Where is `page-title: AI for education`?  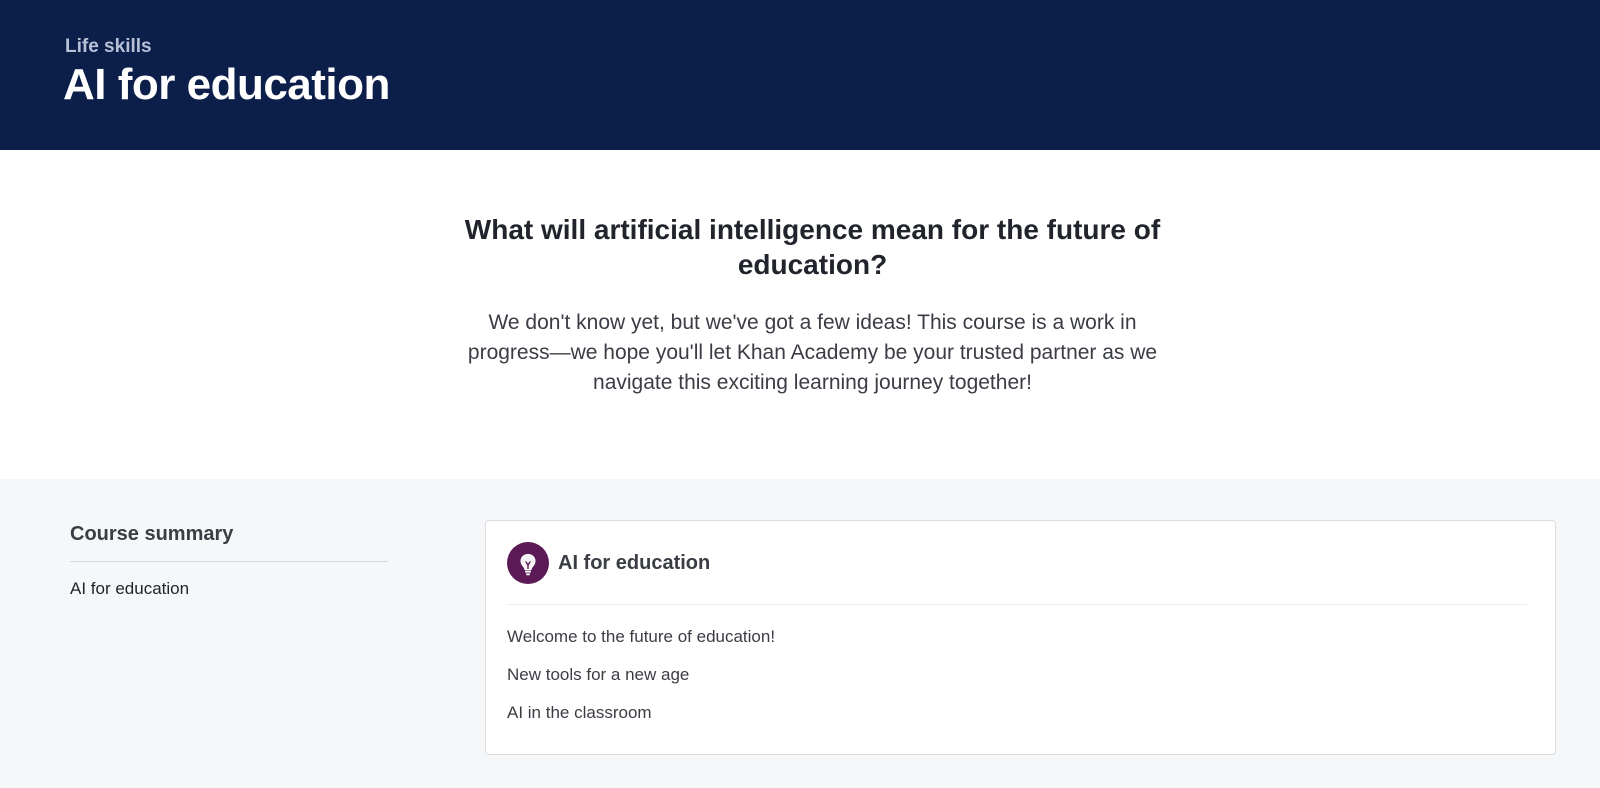
page-title: AI for education is located at coordinates (226, 84).